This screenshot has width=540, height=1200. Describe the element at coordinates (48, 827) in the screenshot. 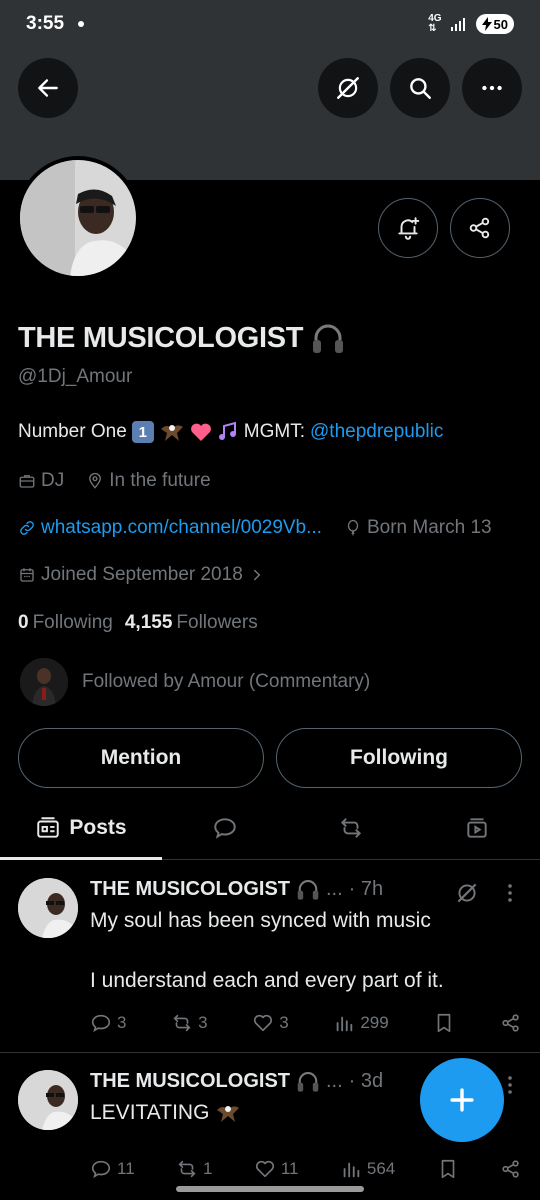

I see `posts-icon` at that location.